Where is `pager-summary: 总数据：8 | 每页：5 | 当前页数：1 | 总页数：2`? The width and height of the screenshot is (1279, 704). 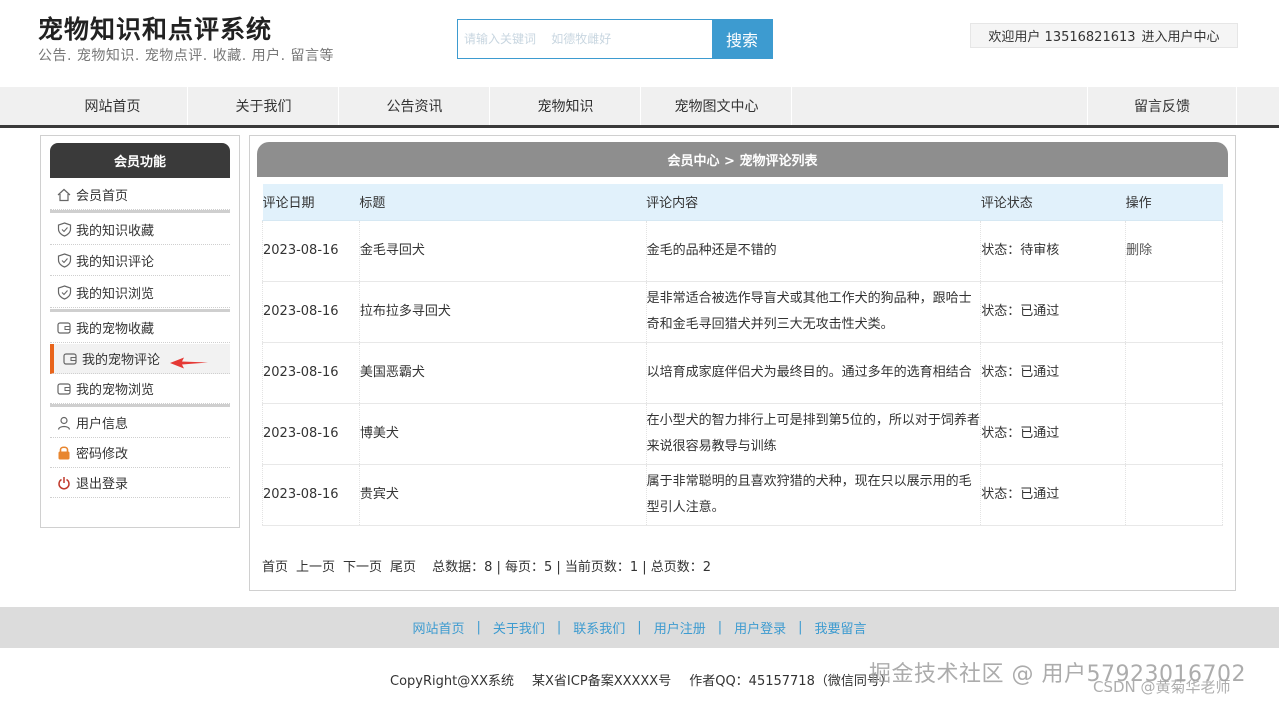 pager-summary: 总数据：8 | 每页：5 | 当前页数：1 | 总页数：2 is located at coordinates (572, 567).